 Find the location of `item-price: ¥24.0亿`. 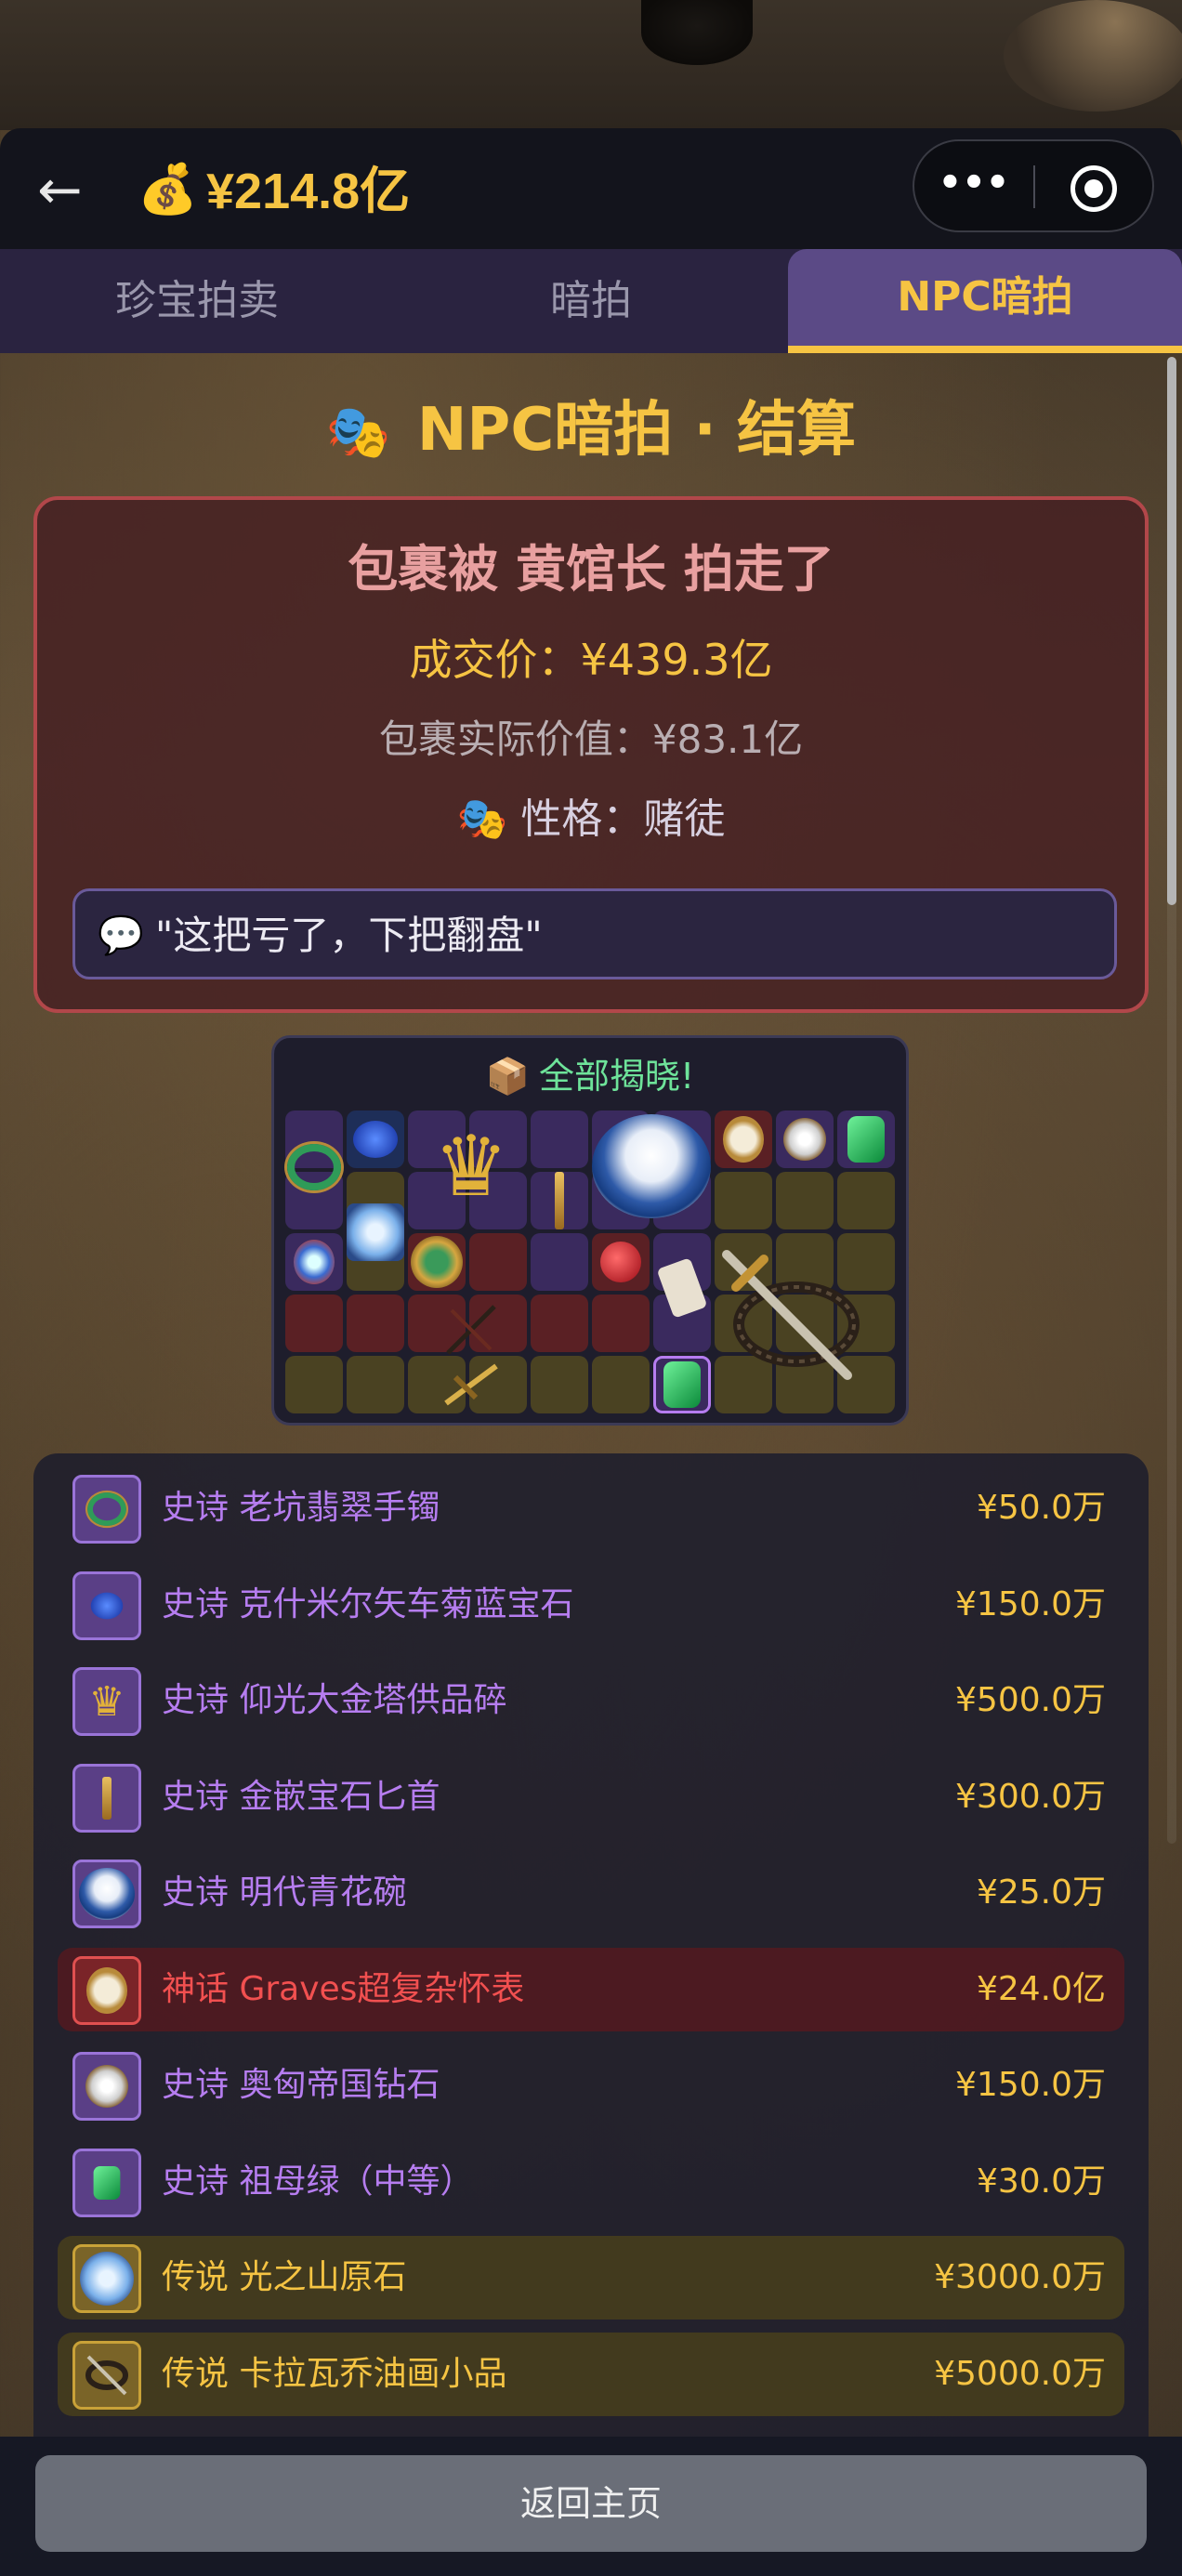

item-price: ¥24.0亿 is located at coordinates (1041, 1988).